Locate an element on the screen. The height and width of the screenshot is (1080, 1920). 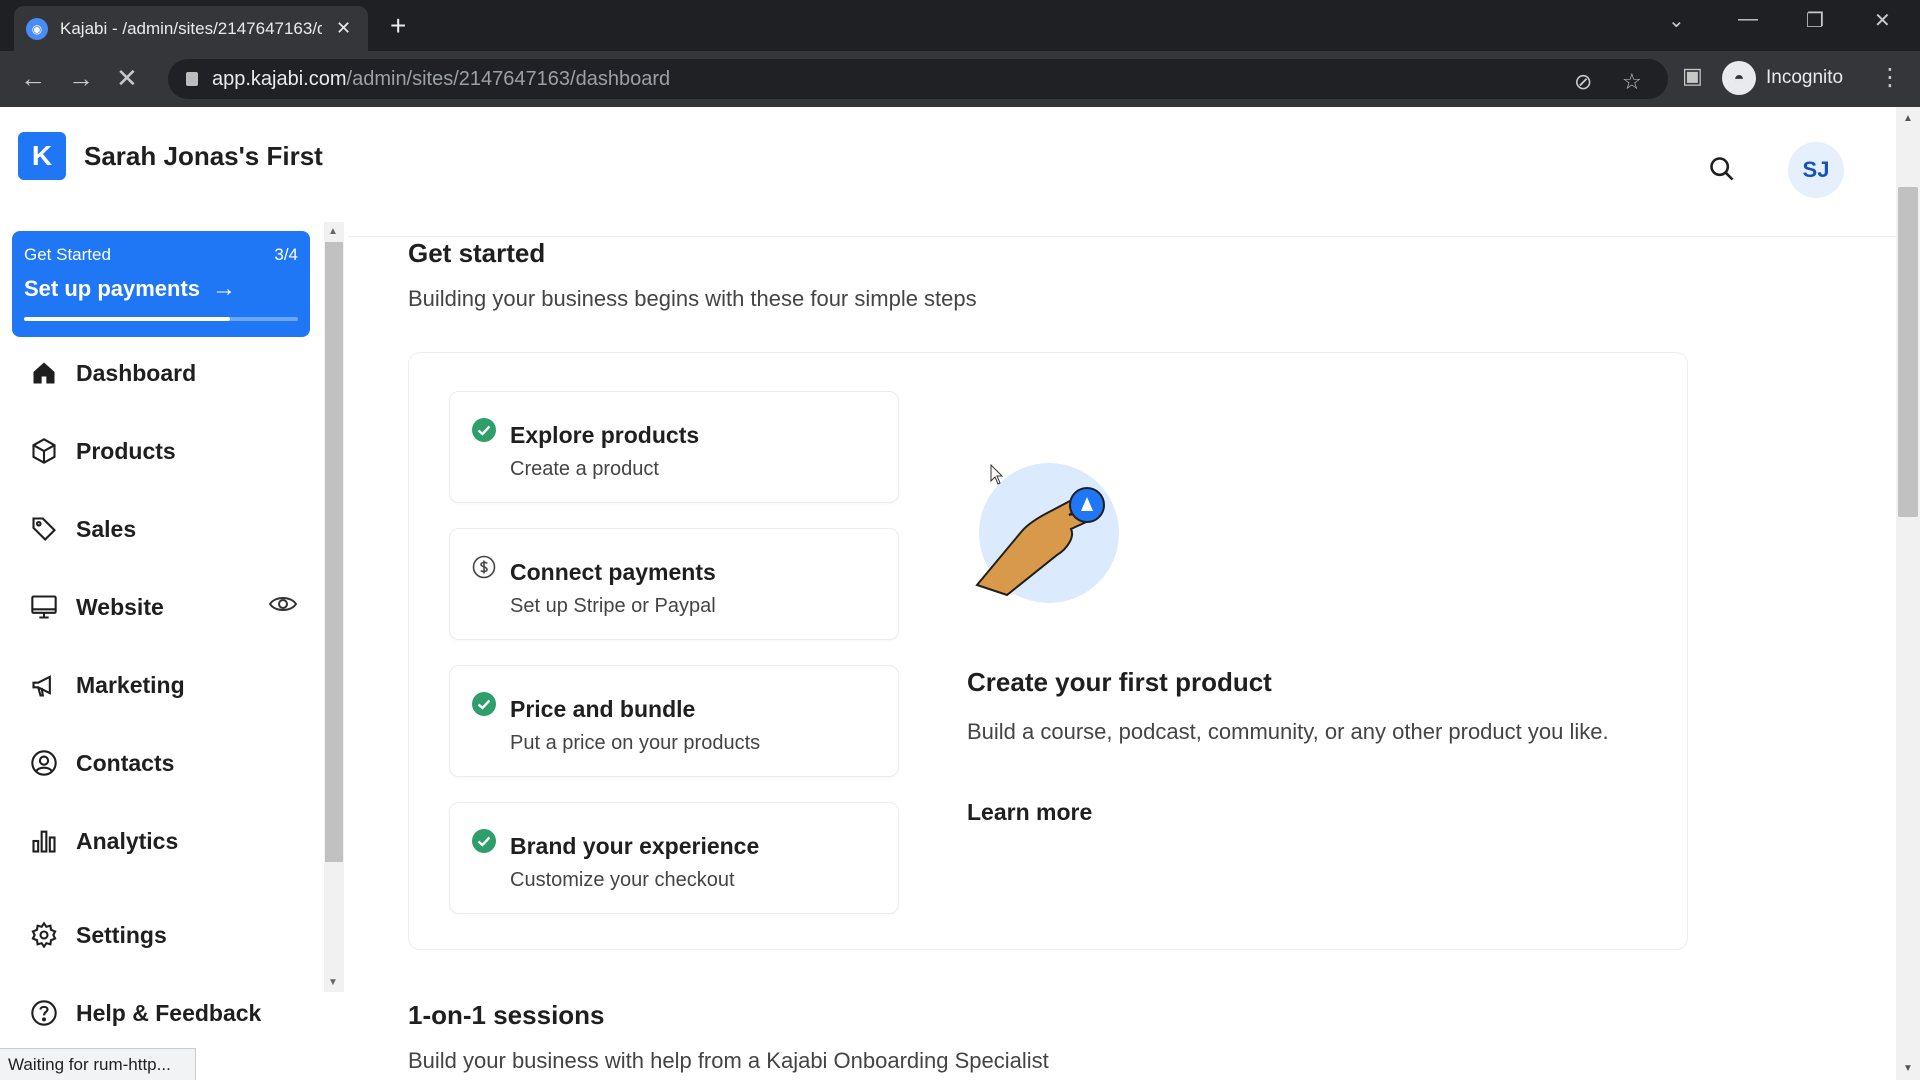
get-started-progress-bar is located at coordinates (161, 319).